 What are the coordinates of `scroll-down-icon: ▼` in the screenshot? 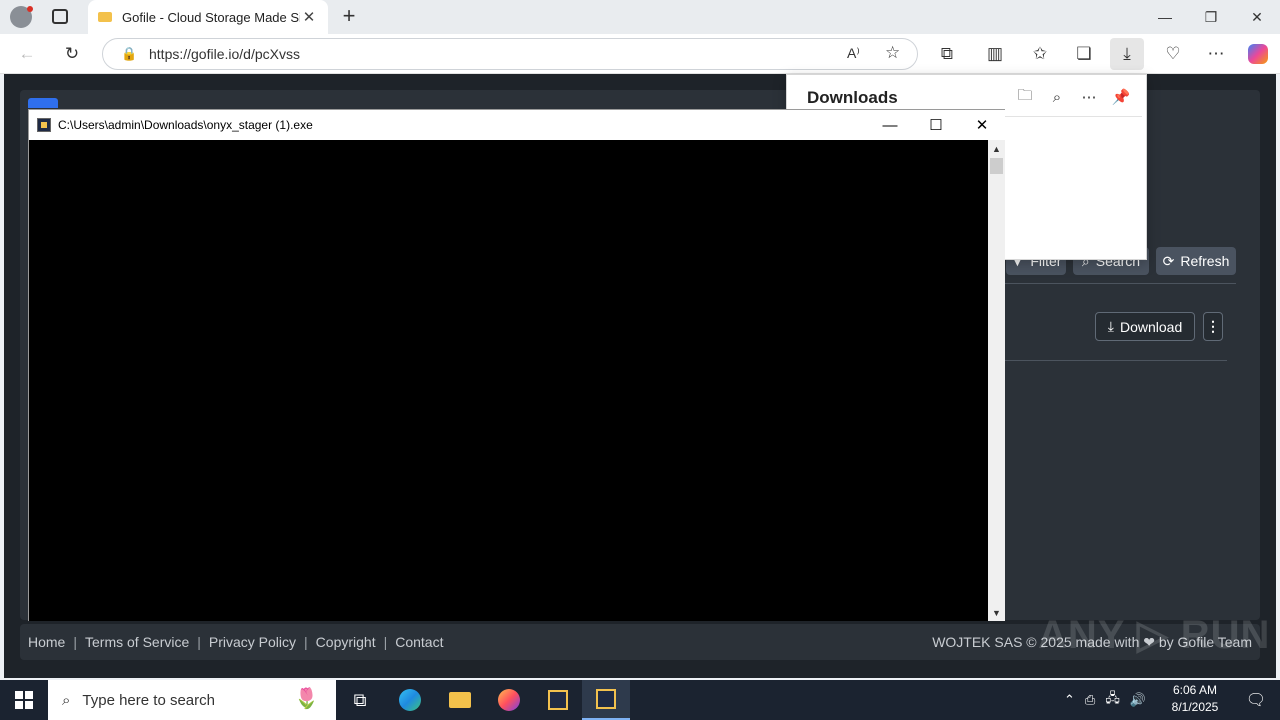 It's located at (996, 612).